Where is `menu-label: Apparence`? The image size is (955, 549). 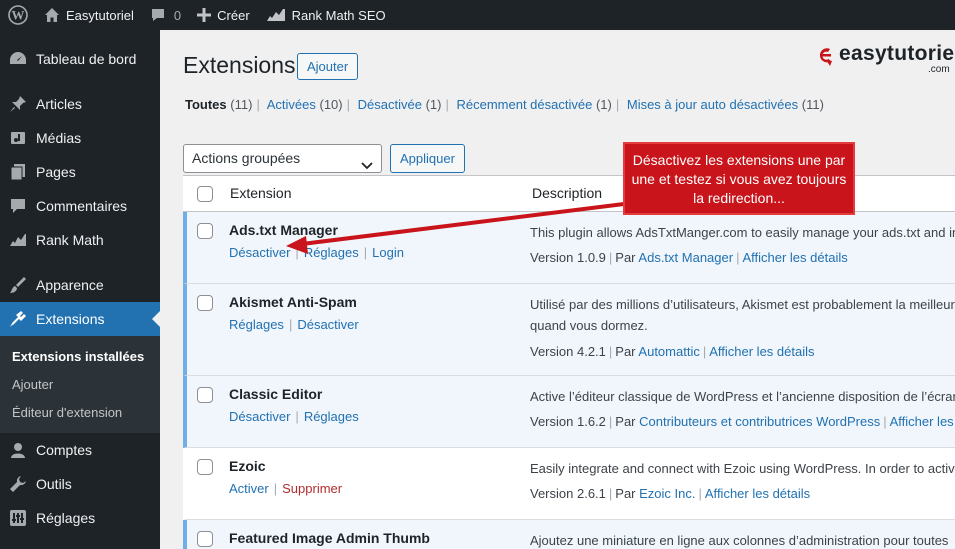 menu-label: Apparence is located at coordinates (70, 285).